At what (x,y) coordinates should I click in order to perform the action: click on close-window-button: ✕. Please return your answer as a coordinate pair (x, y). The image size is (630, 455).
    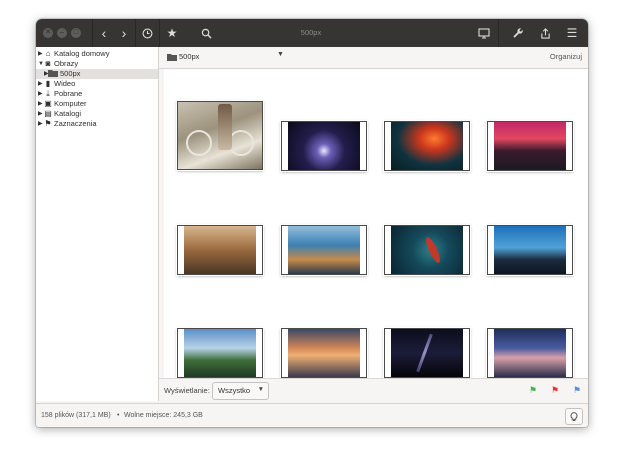
    Looking at the image, I should click on (48, 33).